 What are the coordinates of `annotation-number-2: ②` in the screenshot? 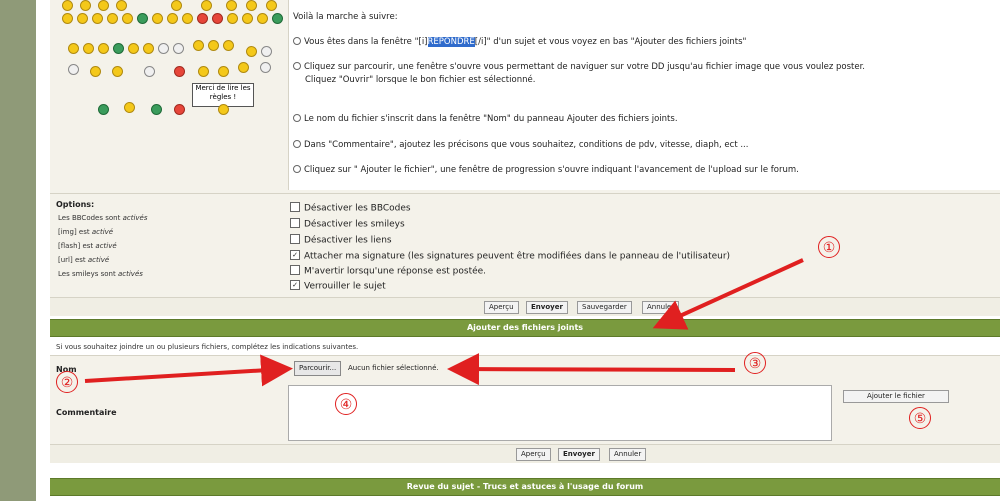 It's located at (67, 382).